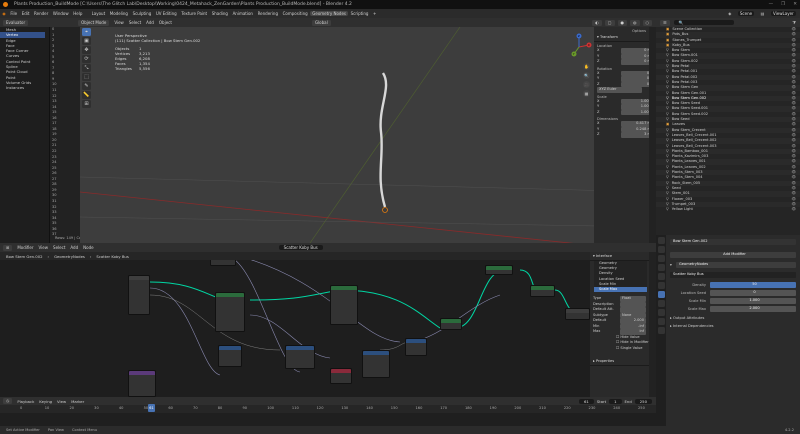  Describe the element at coordinates (746, 13) in the screenshot. I see `scene-selector: Scene` at that location.